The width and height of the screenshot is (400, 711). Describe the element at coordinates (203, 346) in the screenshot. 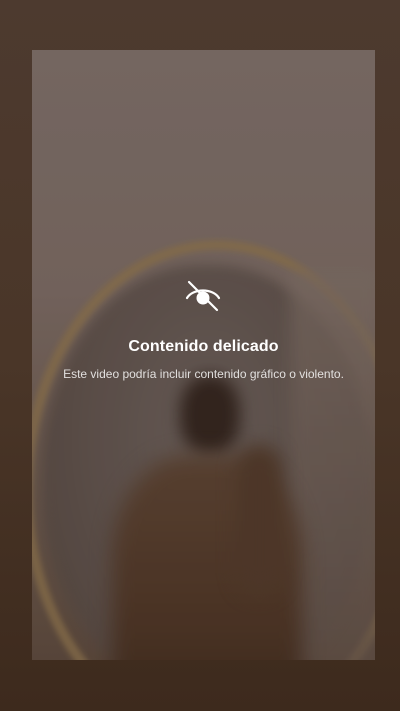

I see `warning-title: Contenido delicado` at that location.